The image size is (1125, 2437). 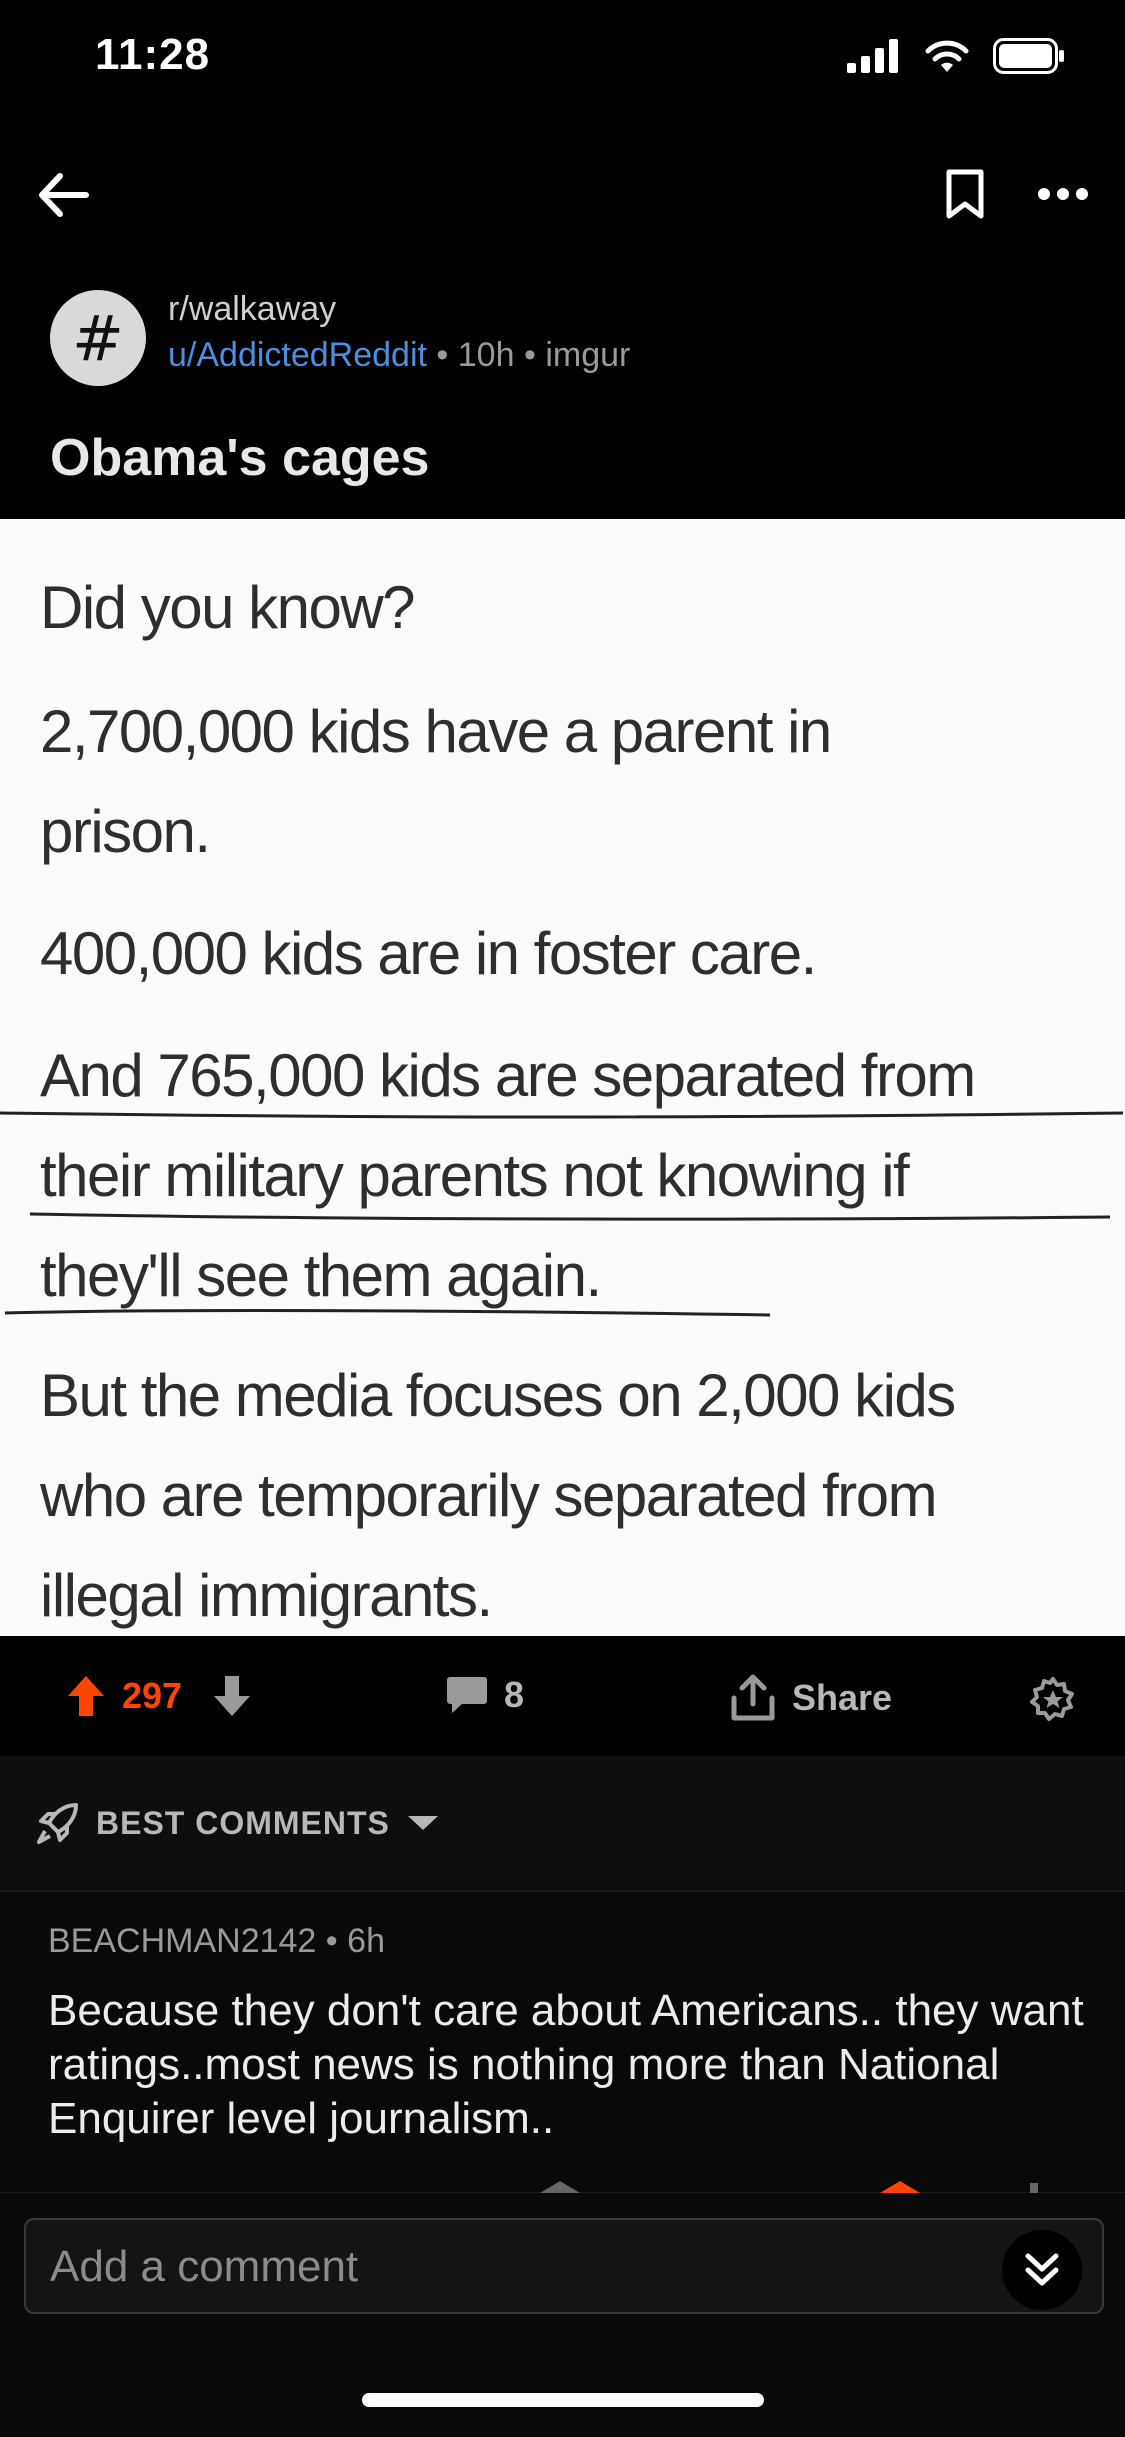 What do you see at coordinates (564, 2266) in the screenshot?
I see `add-comment-input: Add a comment` at bounding box center [564, 2266].